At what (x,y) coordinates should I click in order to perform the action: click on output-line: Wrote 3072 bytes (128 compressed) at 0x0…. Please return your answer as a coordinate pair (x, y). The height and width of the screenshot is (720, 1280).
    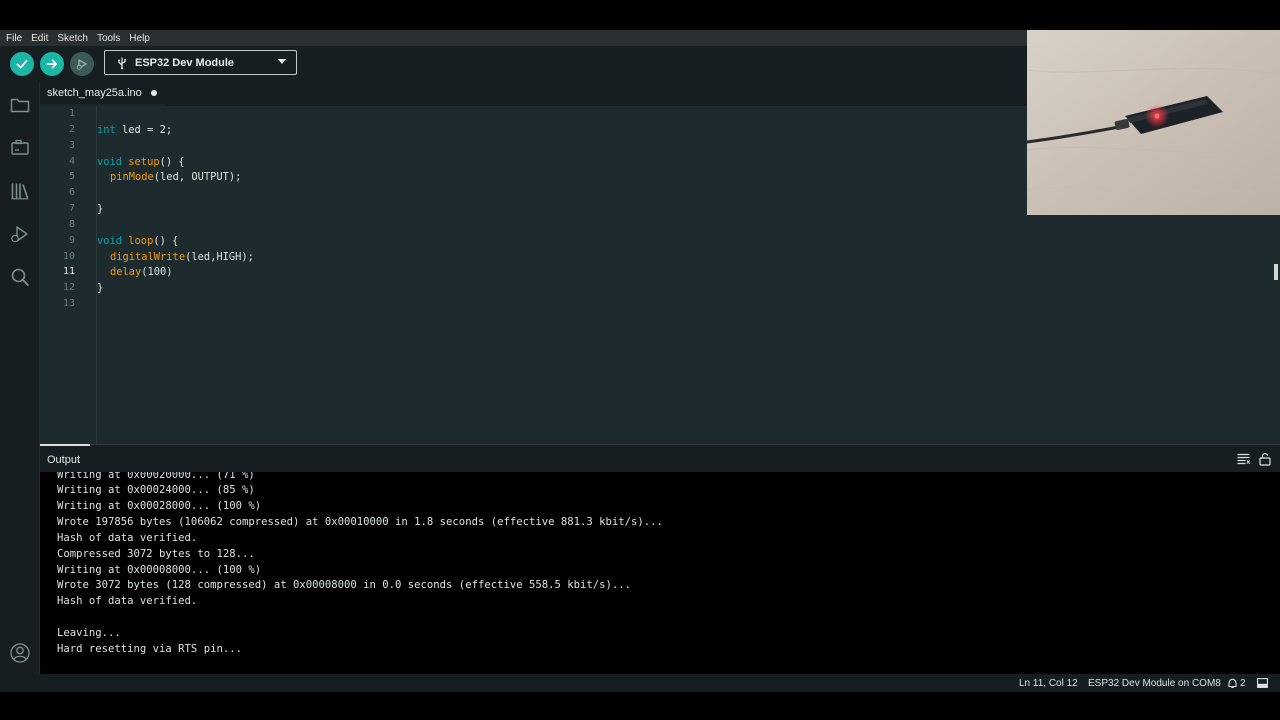
    Looking at the image, I should click on (344, 585).